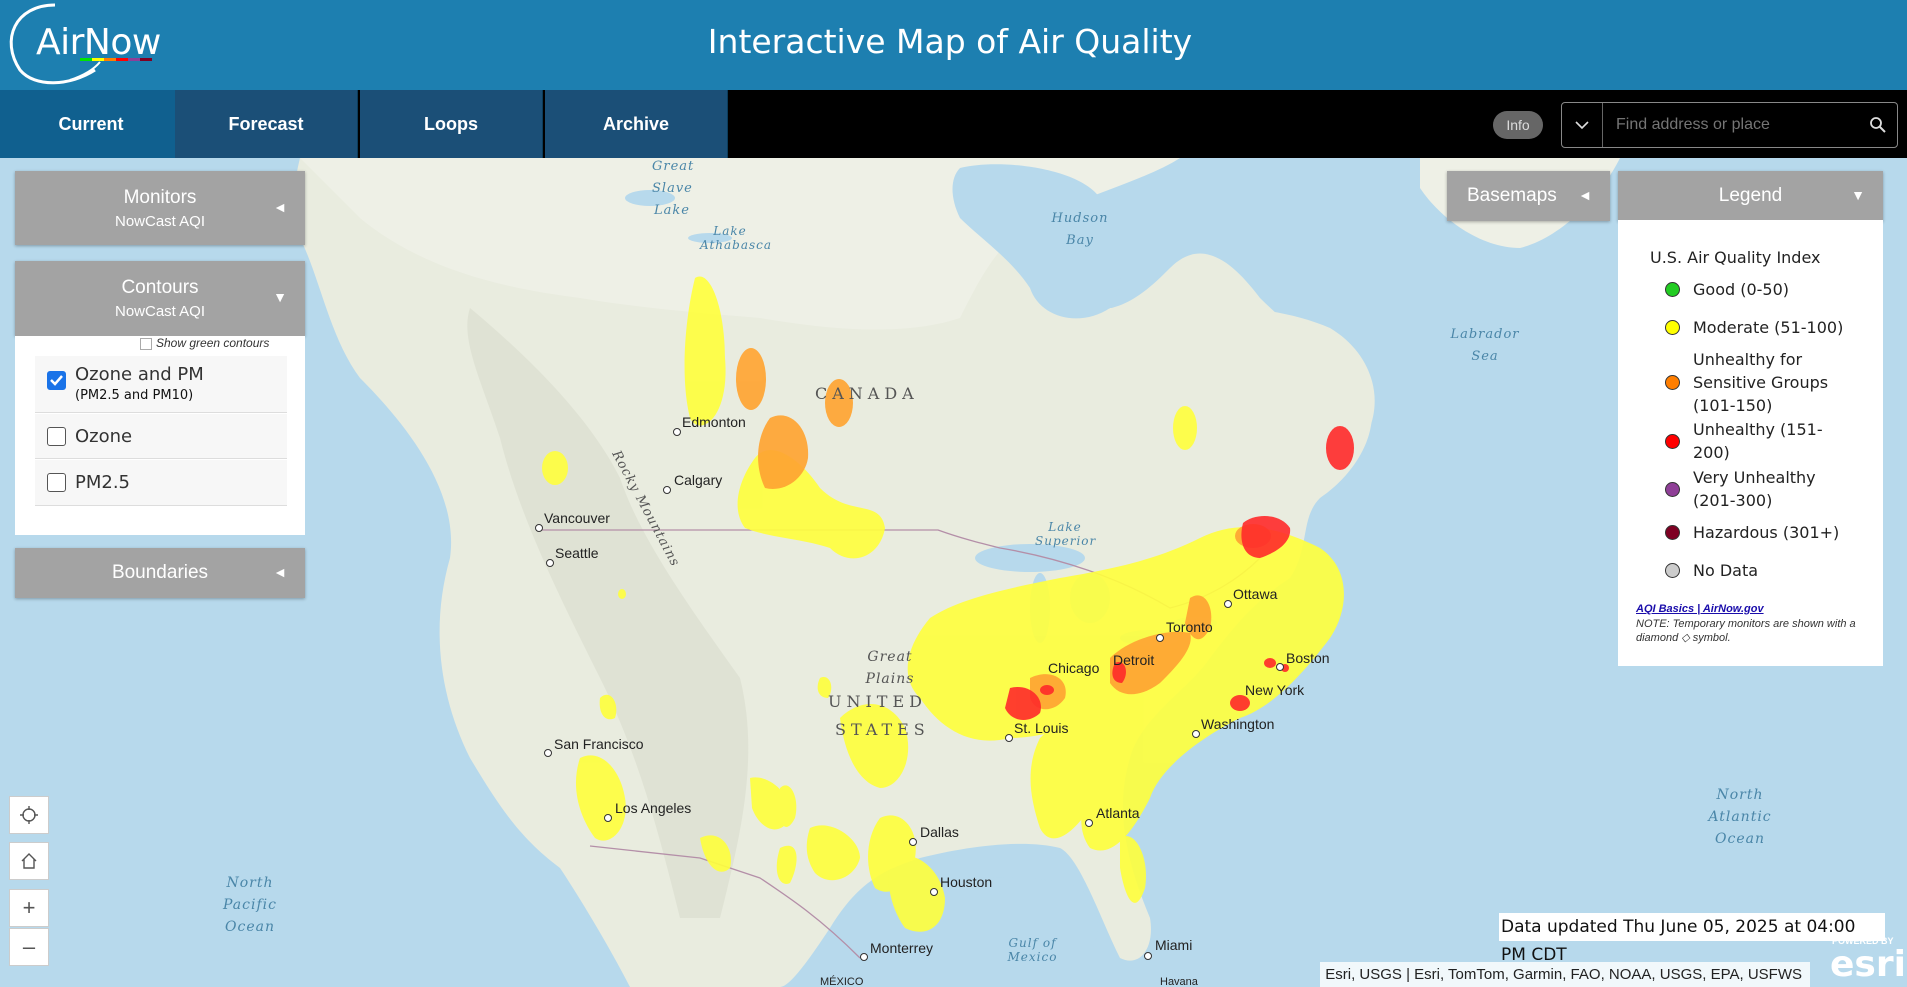 This screenshot has width=1907, height=987. I want to click on city-dot-seattle, so click(550, 563).